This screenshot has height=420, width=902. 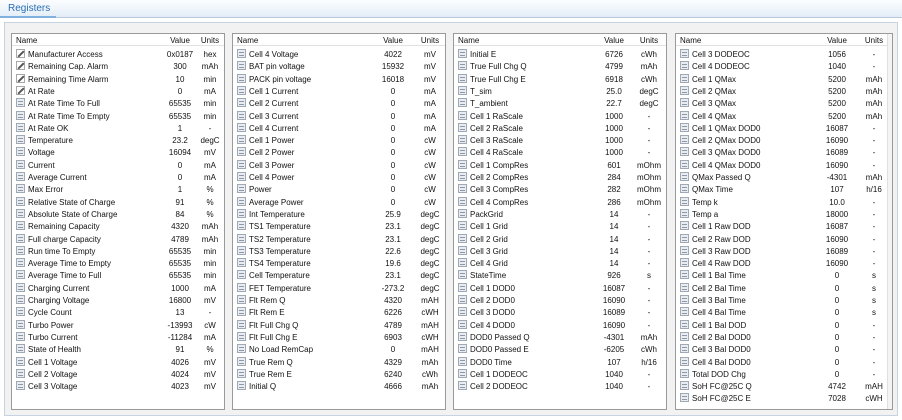 I want to click on register-row: Cell 4 Bal DOD0 0 -, so click(x=784, y=362).